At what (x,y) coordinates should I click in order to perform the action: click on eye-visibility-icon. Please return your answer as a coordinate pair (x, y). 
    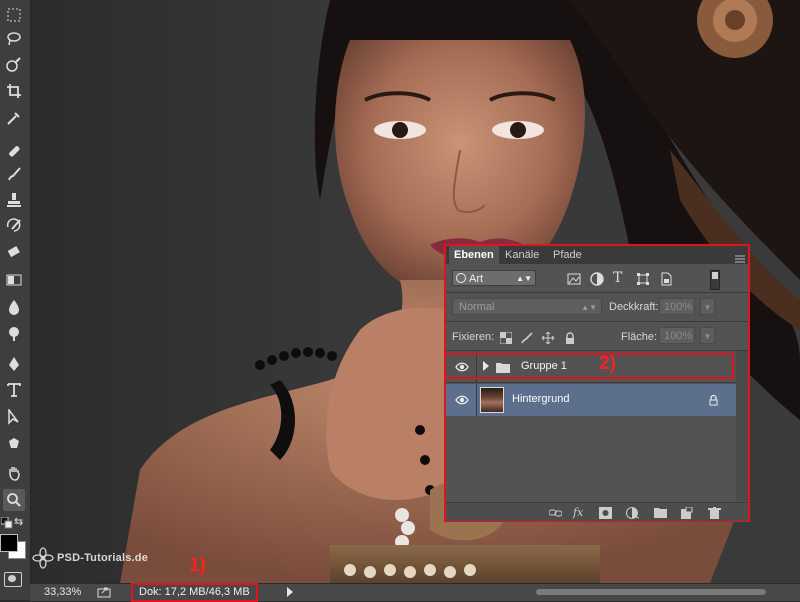
    Looking at the image, I should click on (462, 399).